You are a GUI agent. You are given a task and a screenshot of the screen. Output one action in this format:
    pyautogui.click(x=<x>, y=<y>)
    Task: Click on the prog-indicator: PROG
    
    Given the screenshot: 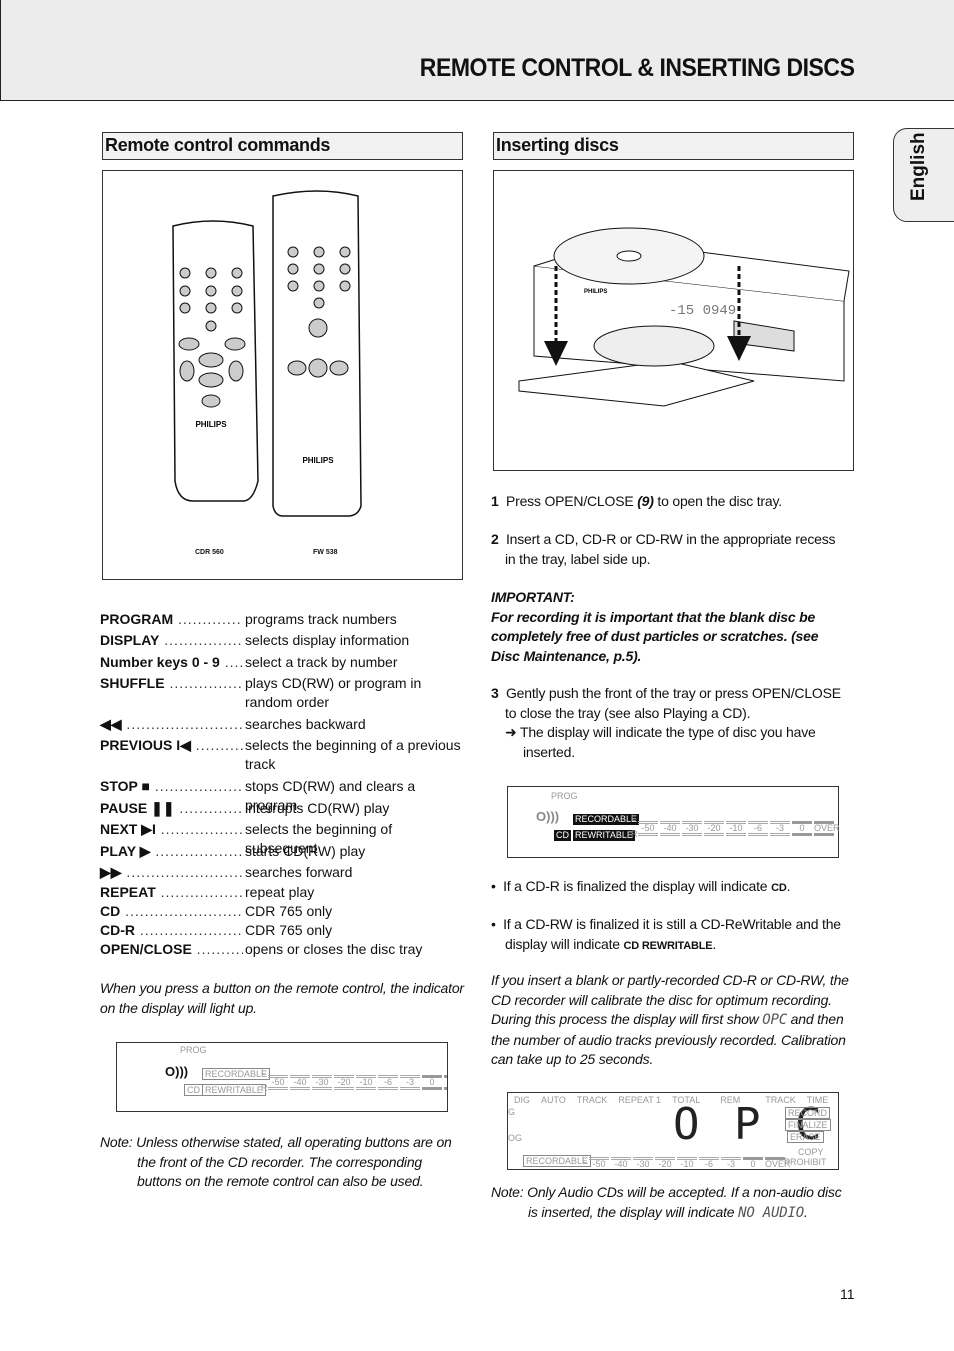 What is the action you would take?
    pyautogui.click(x=564, y=796)
    